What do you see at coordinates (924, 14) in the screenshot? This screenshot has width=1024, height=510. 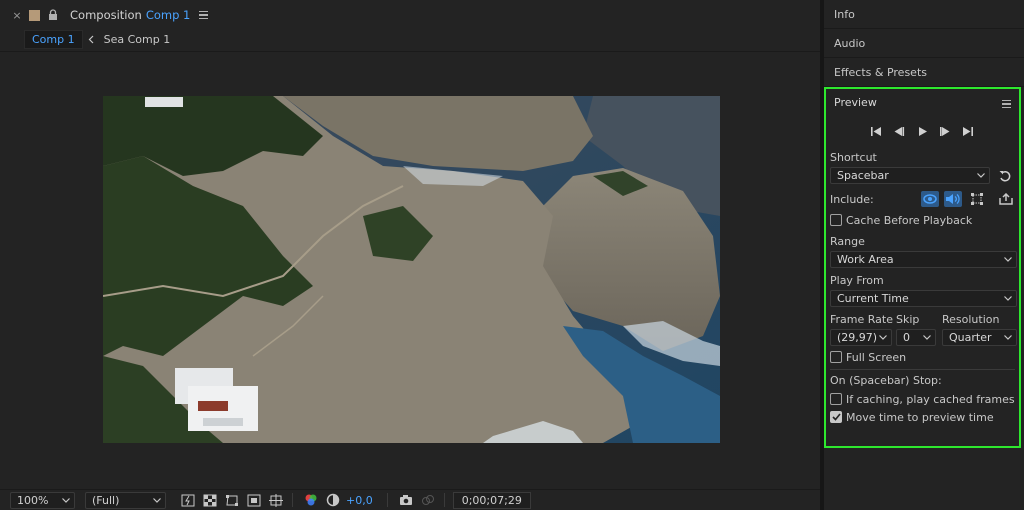 I see `info-panel-tab: Info` at bounding box center [924, 14].